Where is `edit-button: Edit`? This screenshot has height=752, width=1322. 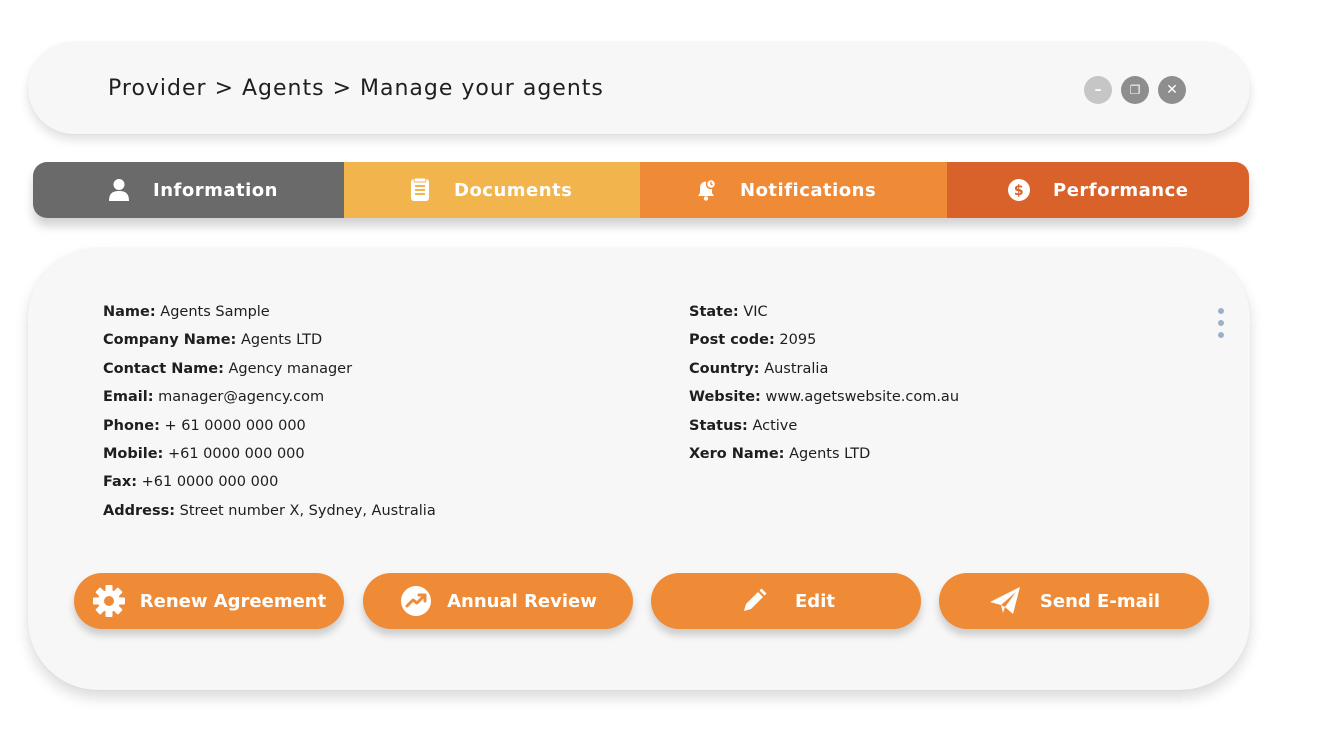 edit-button: Edit is located at coordinates (786, 601).